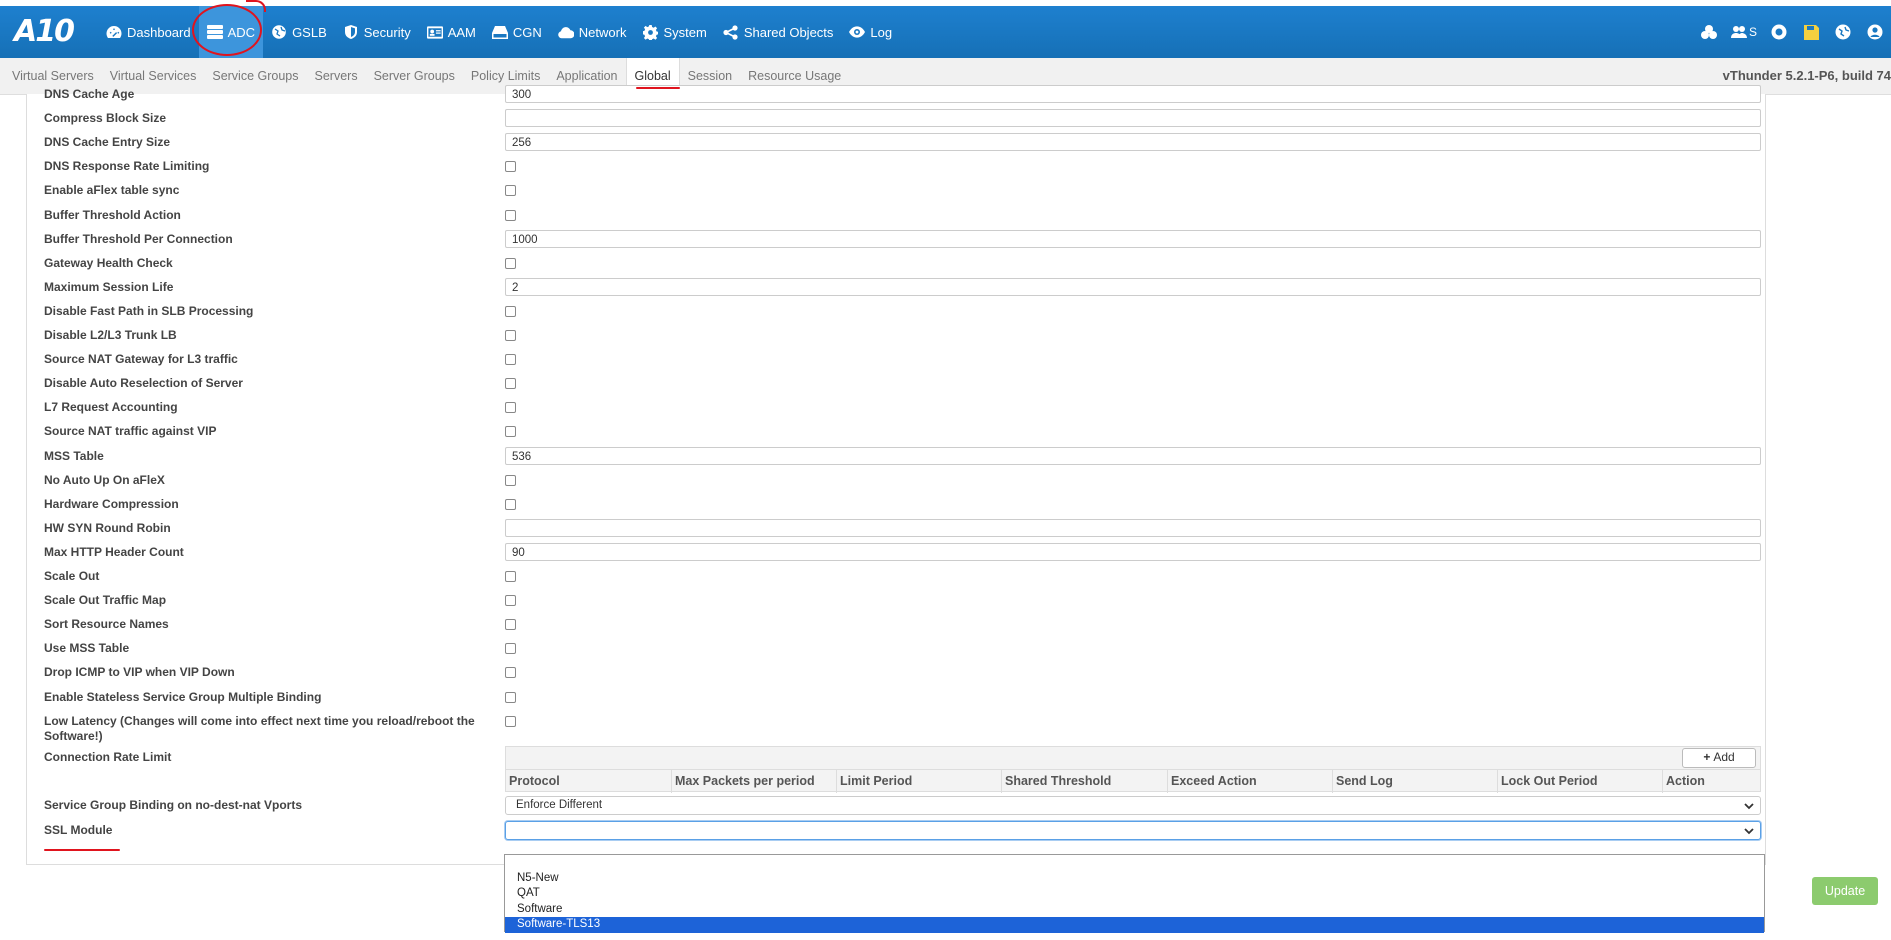  I want to click on nav-network: Network, so click(592, 32).